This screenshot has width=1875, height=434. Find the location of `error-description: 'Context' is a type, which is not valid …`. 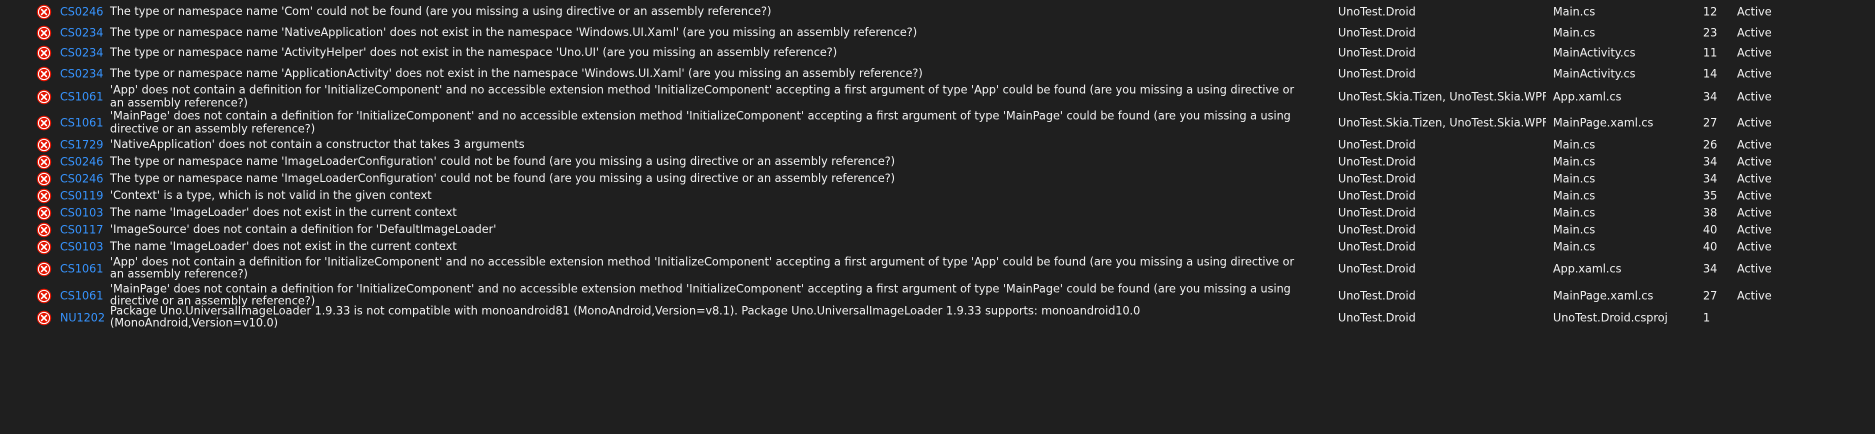

error-description: 'Context' is a type, which is not valid … is located at coordinates (271, 195).